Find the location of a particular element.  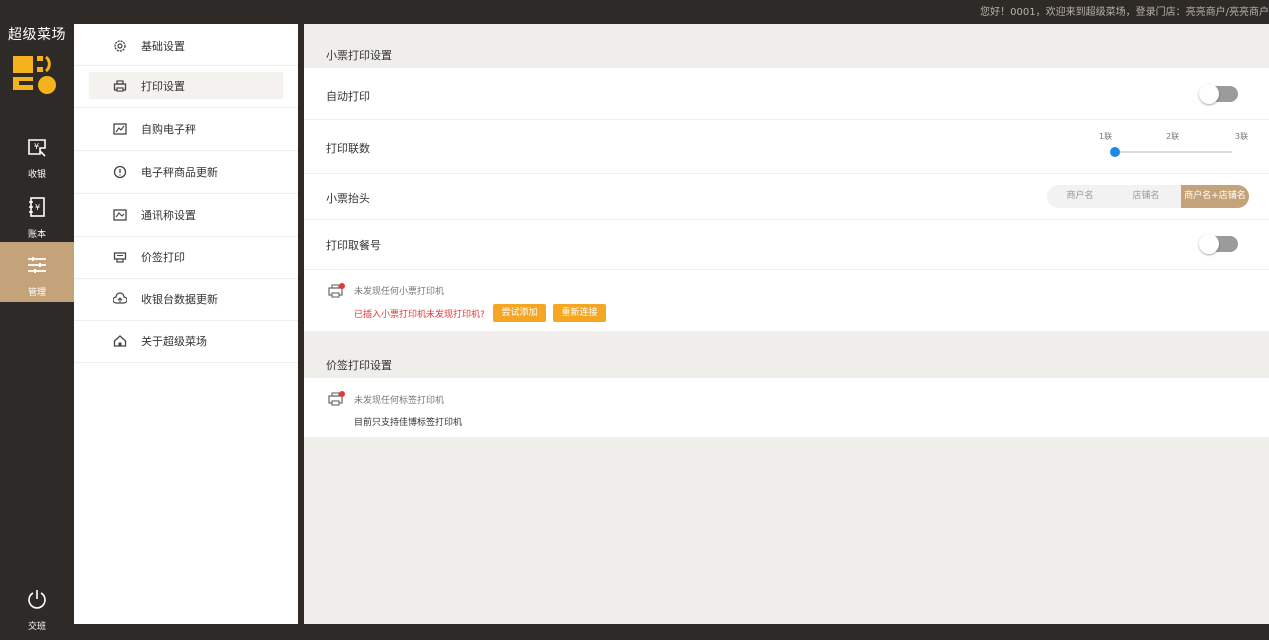

menu-item-label-print: 价签打印 is located at coordinates (186, 258).